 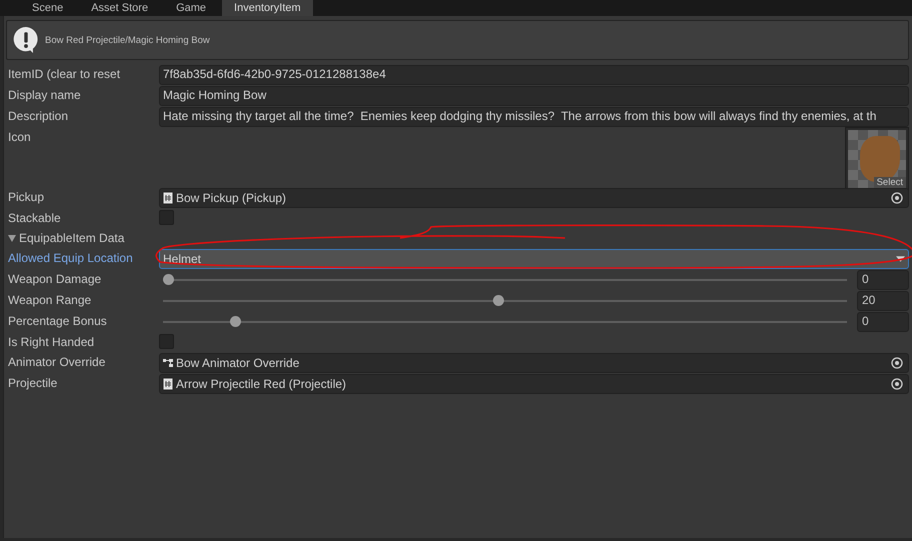 I want to click on property-label: Description, so click(x=39, y=116).